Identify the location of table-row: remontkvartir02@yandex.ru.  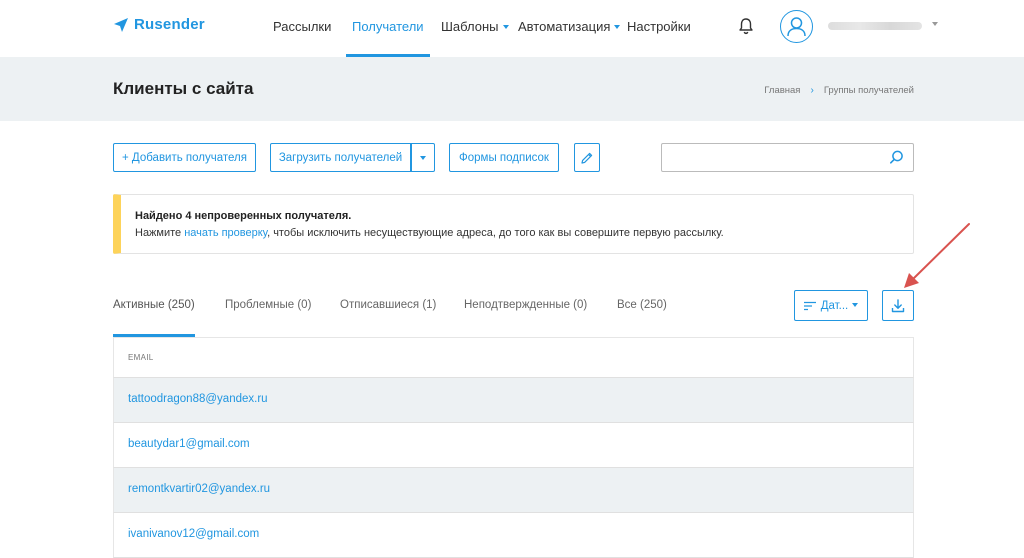
(513, 490).